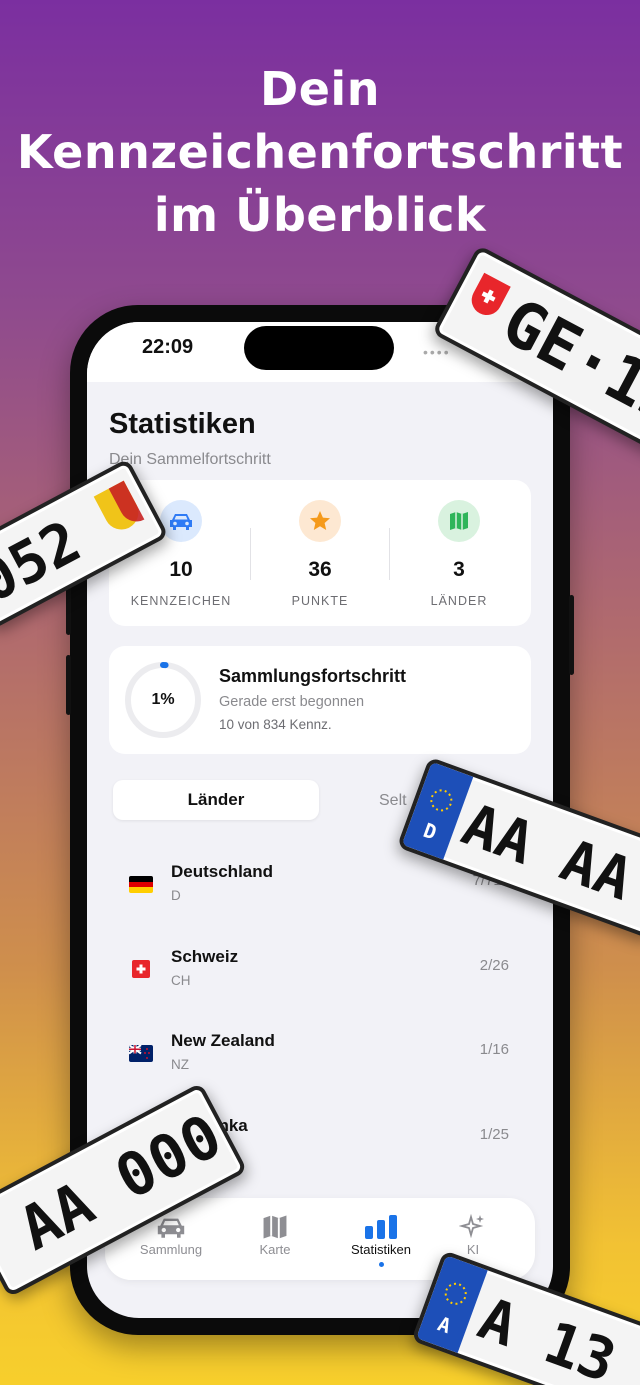 This screenshot has height=1385, width=640. Describe the element at coordinates (176, 895) in the screenshot. I see `country-code: D` at that location.